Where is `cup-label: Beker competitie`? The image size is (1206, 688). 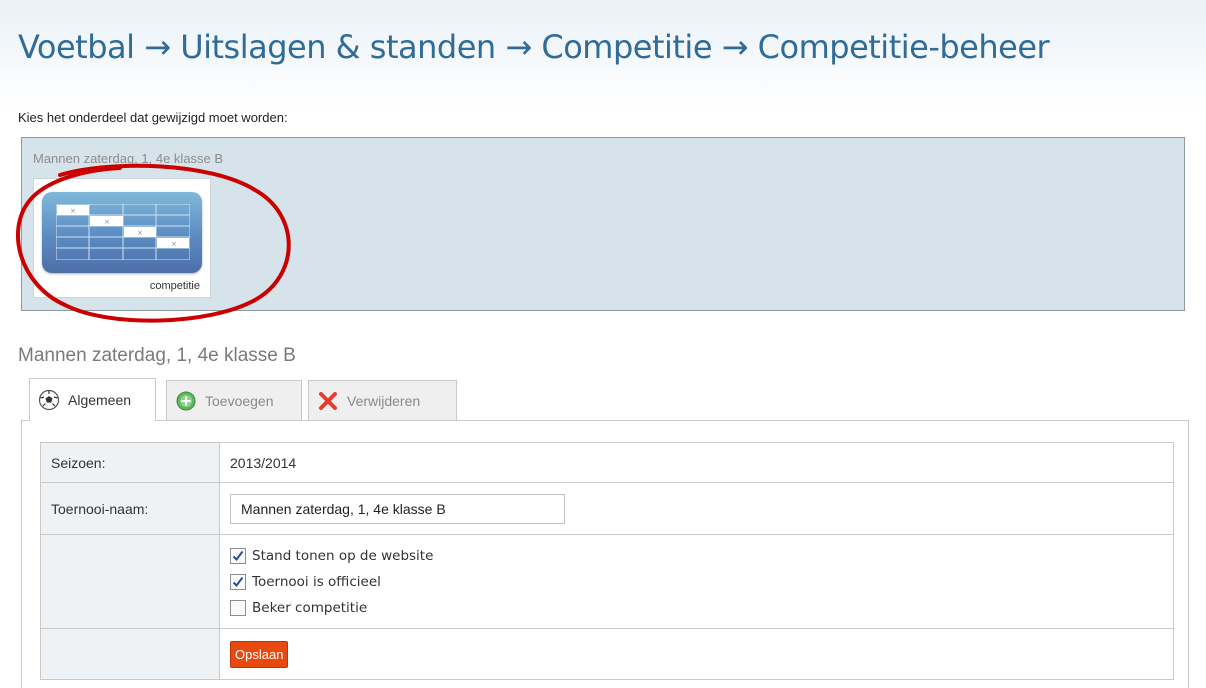
cup-label: Beker competitie is located at coordinates (310, 607).